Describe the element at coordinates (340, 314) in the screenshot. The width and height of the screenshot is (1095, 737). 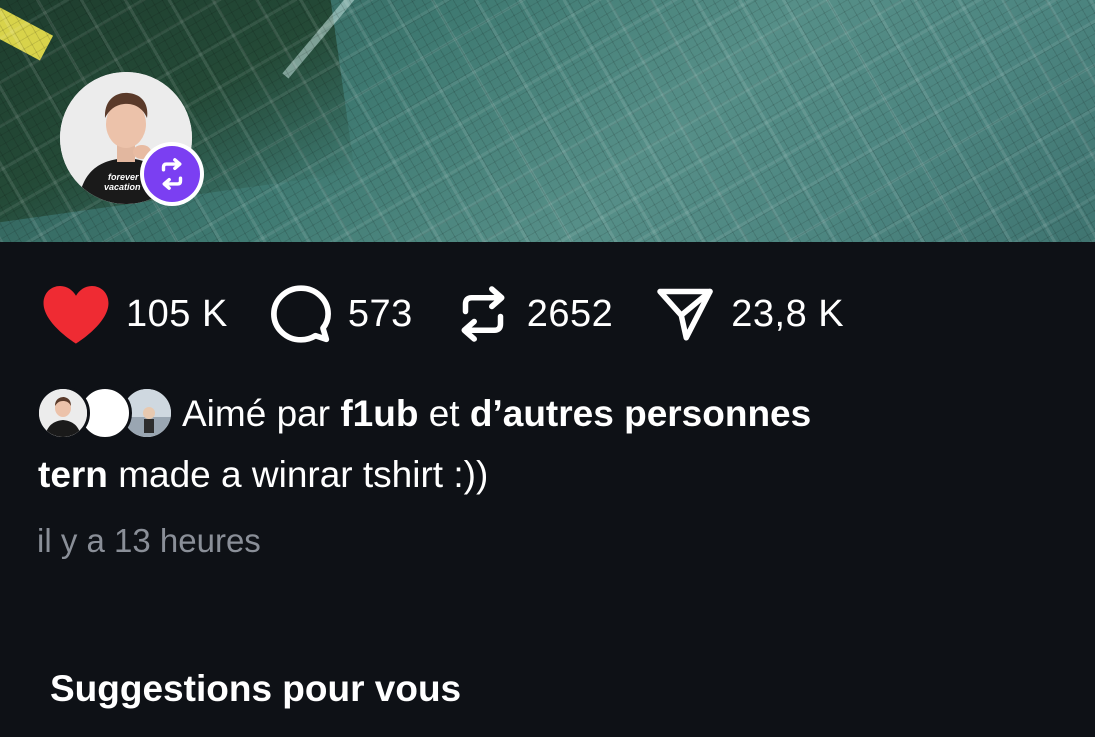
I see `comment-button: 573` at that location.